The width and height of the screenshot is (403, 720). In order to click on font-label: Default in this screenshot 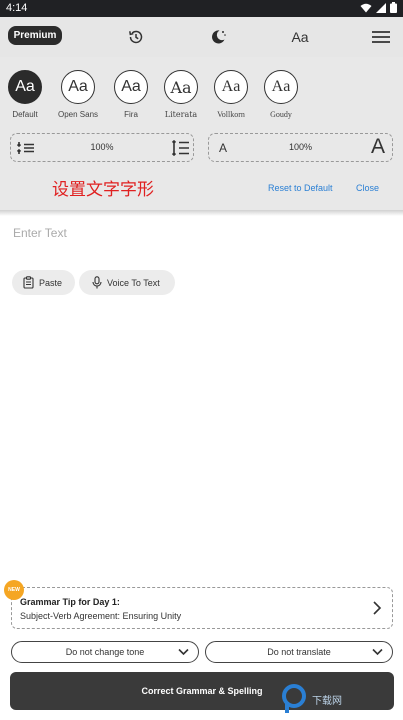, I will do `click(25, 114)`.